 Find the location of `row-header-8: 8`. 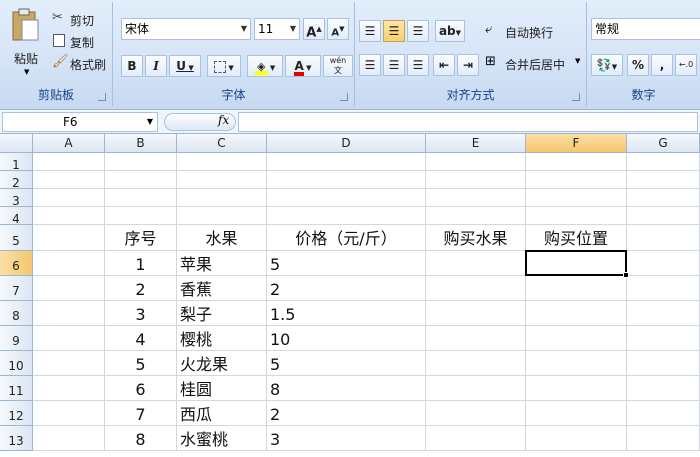

row-header-8: 8 is located at coordinates (16, 313).